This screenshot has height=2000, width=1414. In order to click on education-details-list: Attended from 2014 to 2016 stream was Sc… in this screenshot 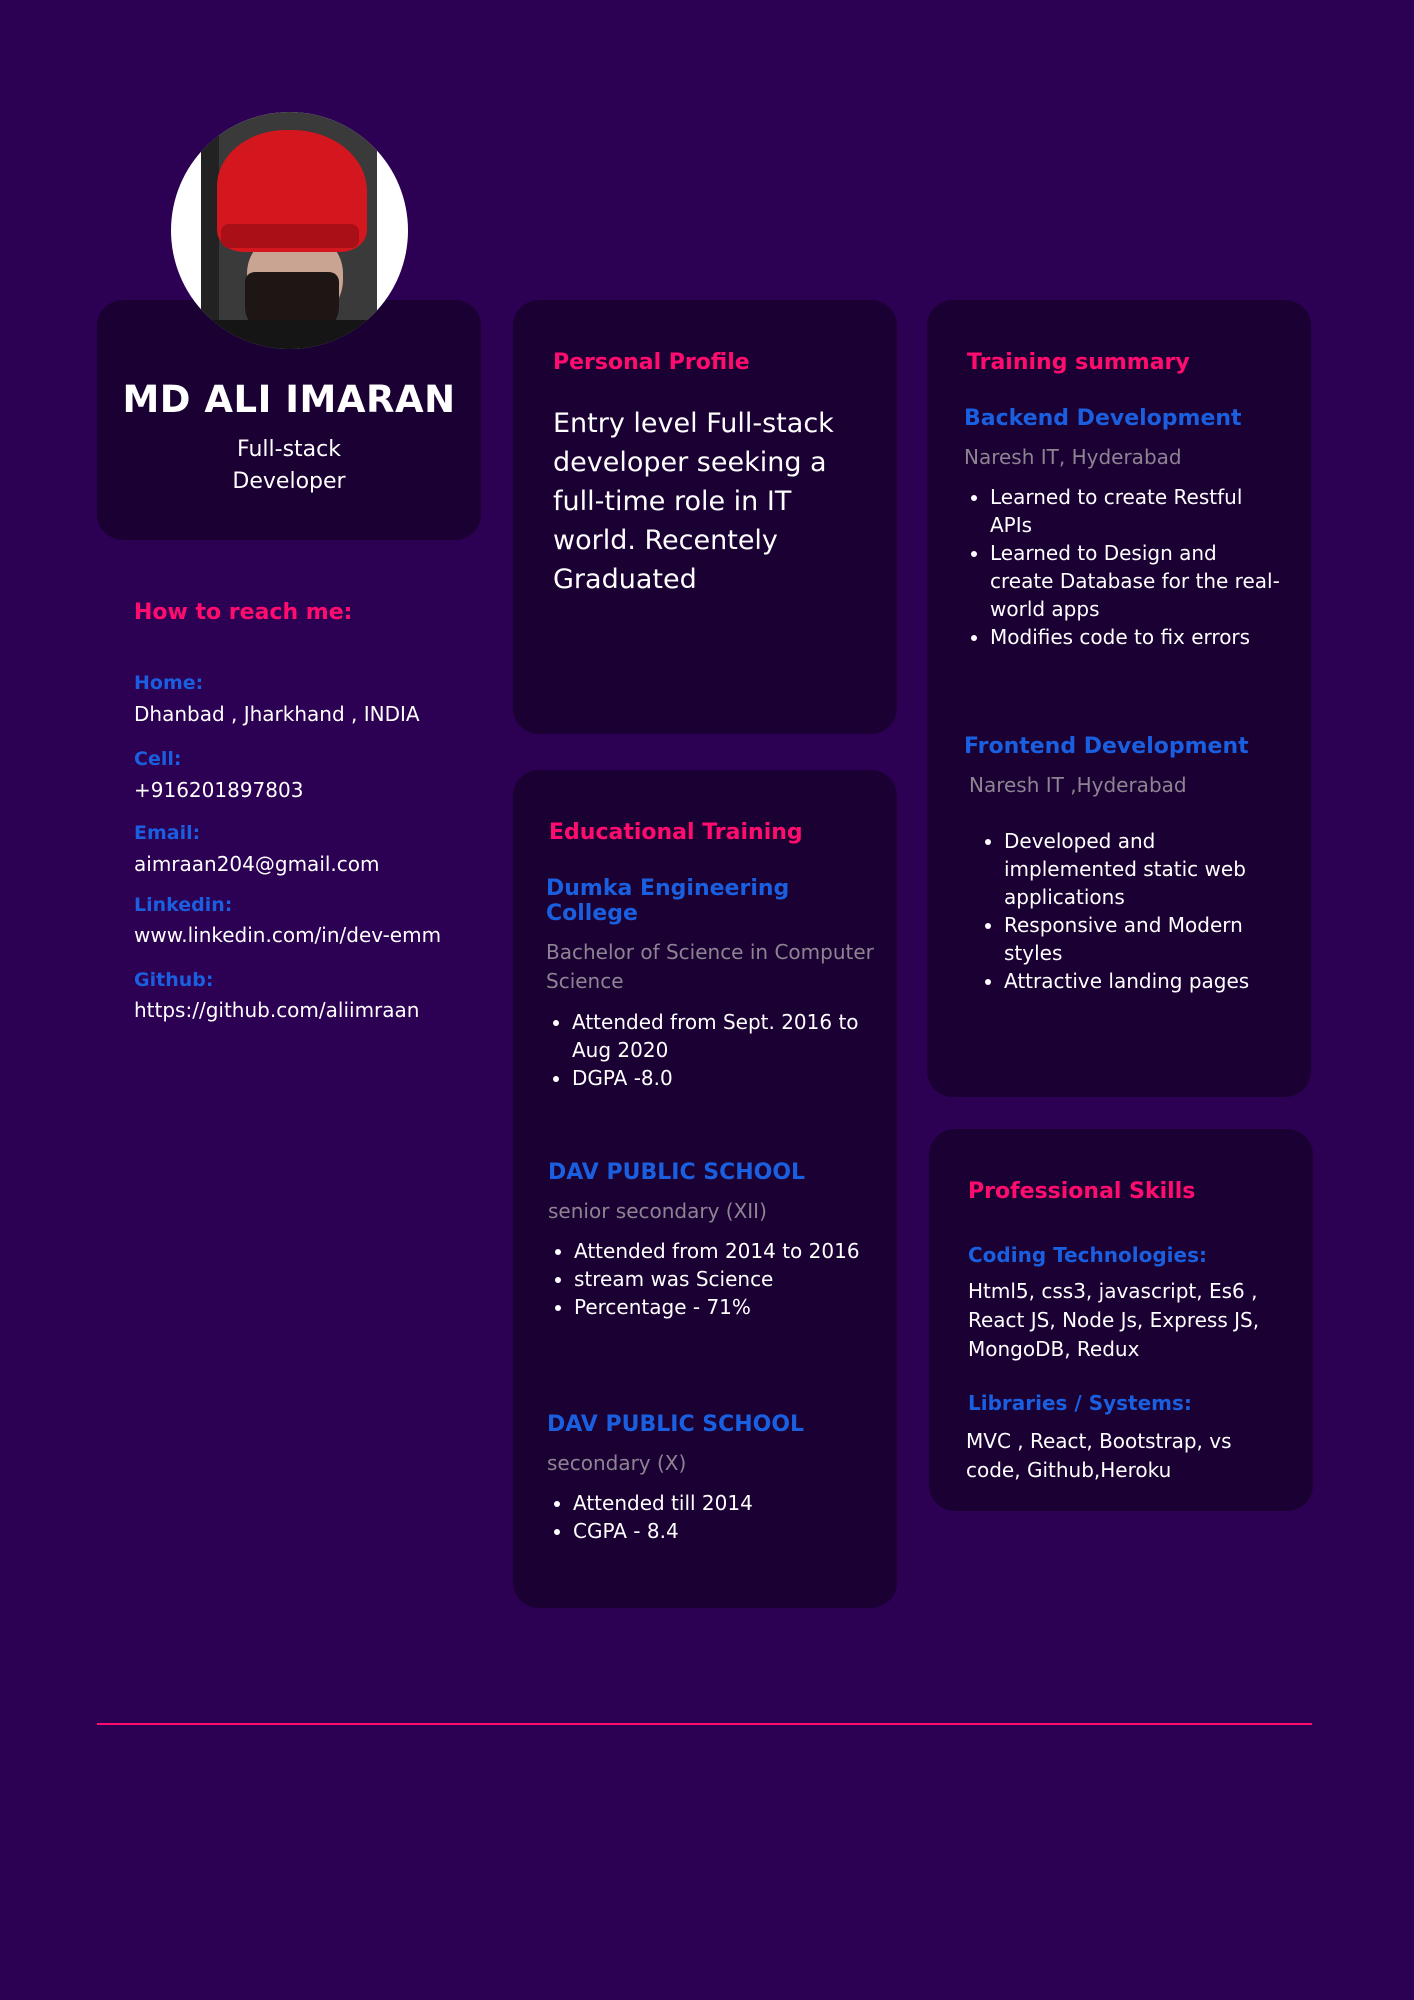, I will do `click(713, 1279)`.